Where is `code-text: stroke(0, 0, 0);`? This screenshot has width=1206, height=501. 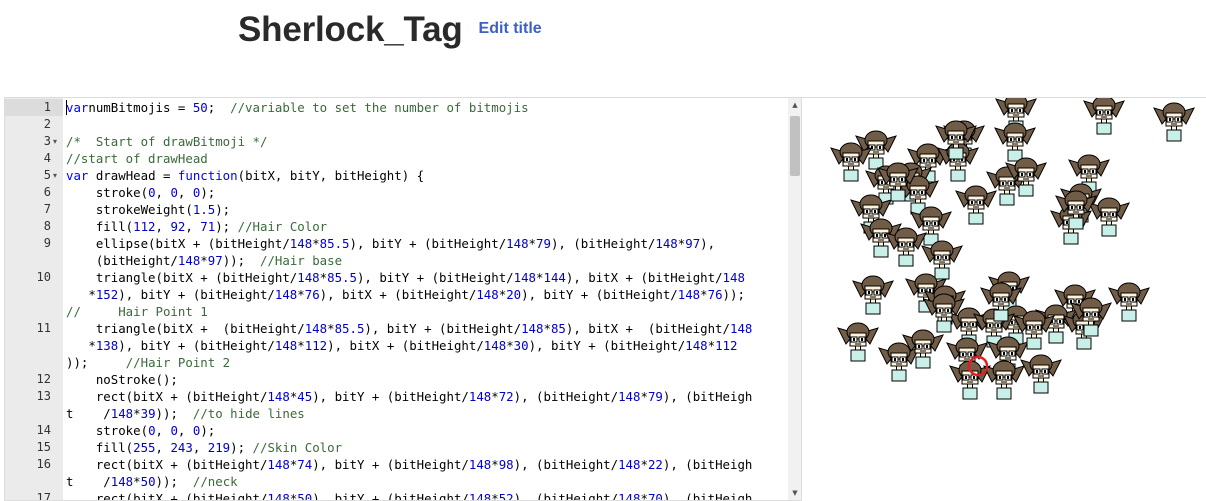
code-text: stroke(0, 0, 0); is located at coordinates (140, 430).